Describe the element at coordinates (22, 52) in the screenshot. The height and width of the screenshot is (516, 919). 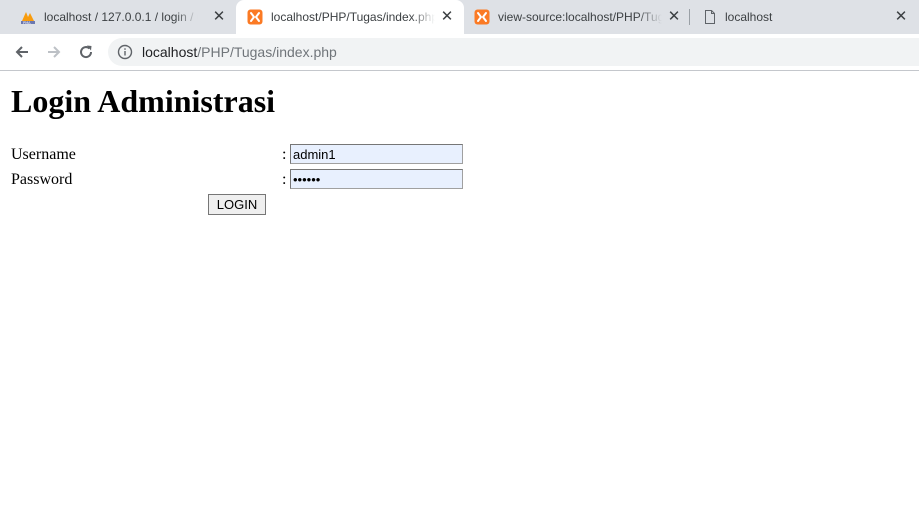
I see `back-icon` at that location.